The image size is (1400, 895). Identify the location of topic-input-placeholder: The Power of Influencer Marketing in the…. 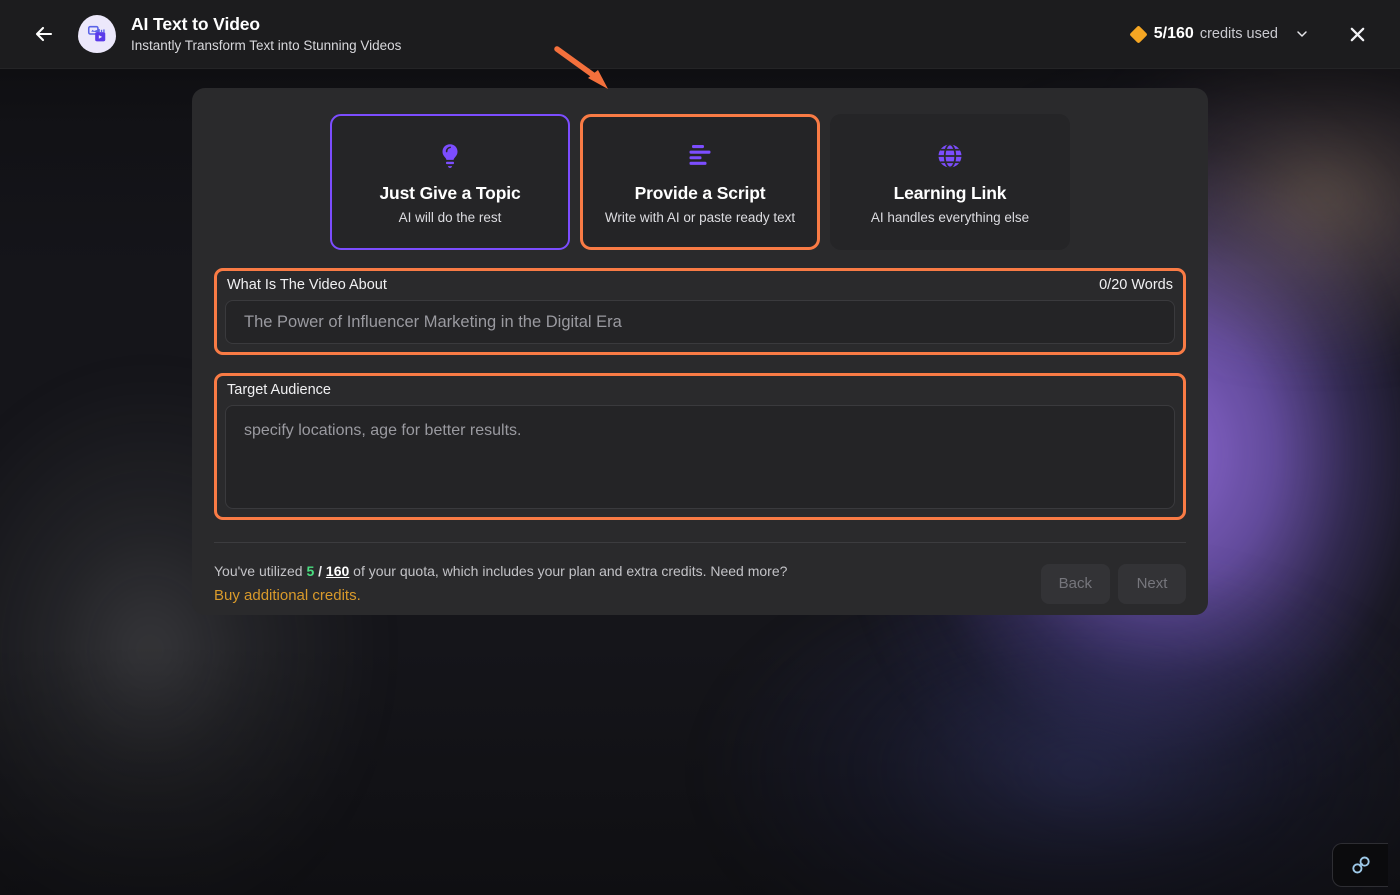
(433, 321).